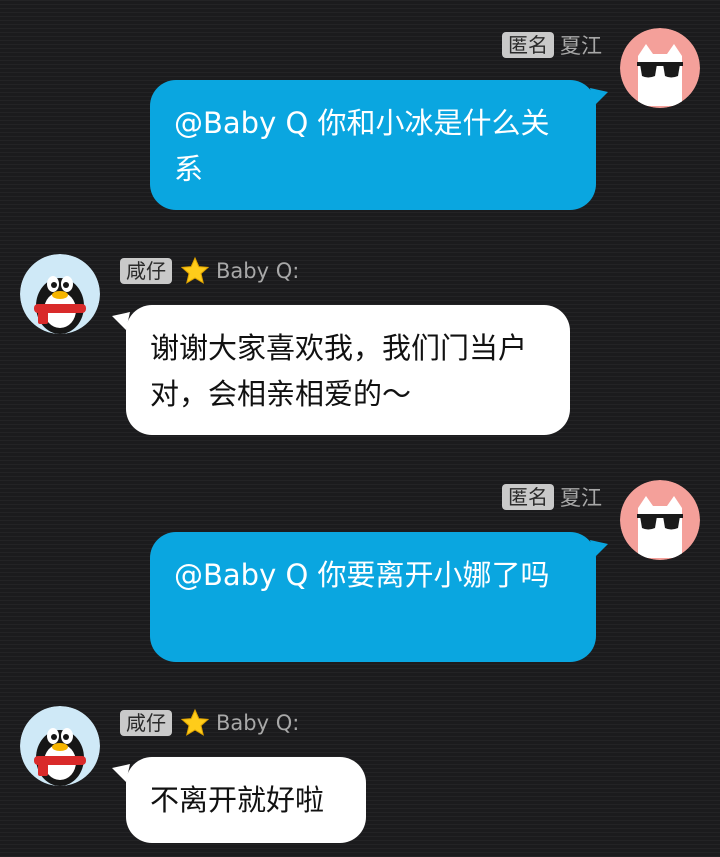 This screenshot has width=720, height=857. Describe the element at coordinates (362, 146) in the screenshot. I see `message-text: @Baby Q 你和小冰是什么关系` at that location.